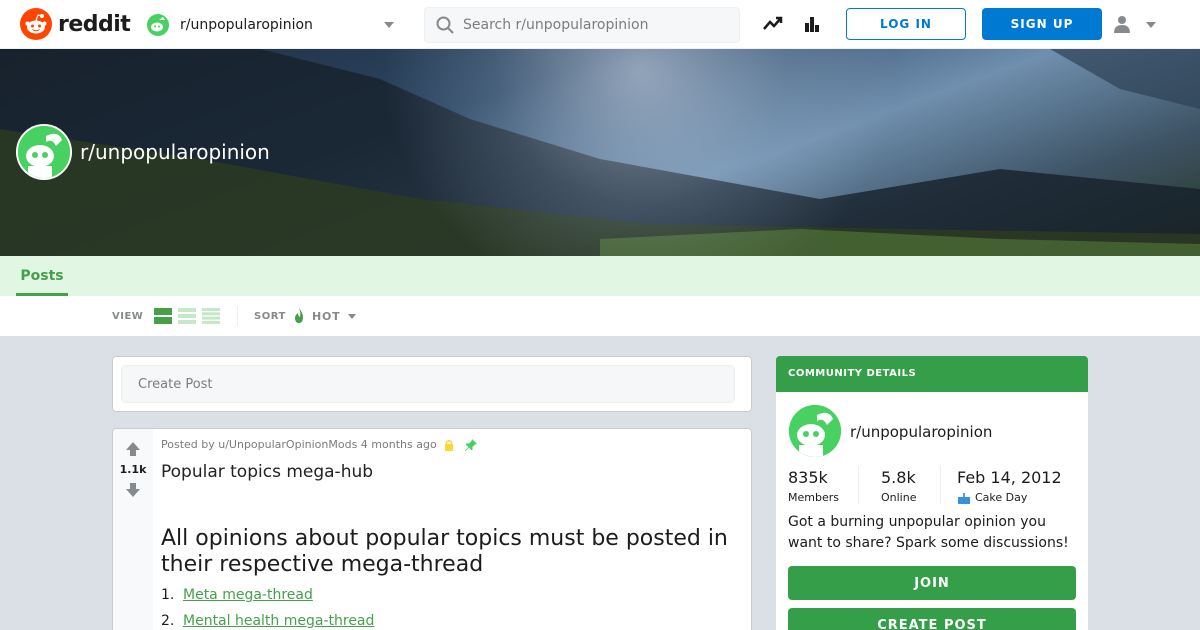 This screenshot has width=1200, height=630. I want to click on reddit-logo: reddit, so click(75, 24).